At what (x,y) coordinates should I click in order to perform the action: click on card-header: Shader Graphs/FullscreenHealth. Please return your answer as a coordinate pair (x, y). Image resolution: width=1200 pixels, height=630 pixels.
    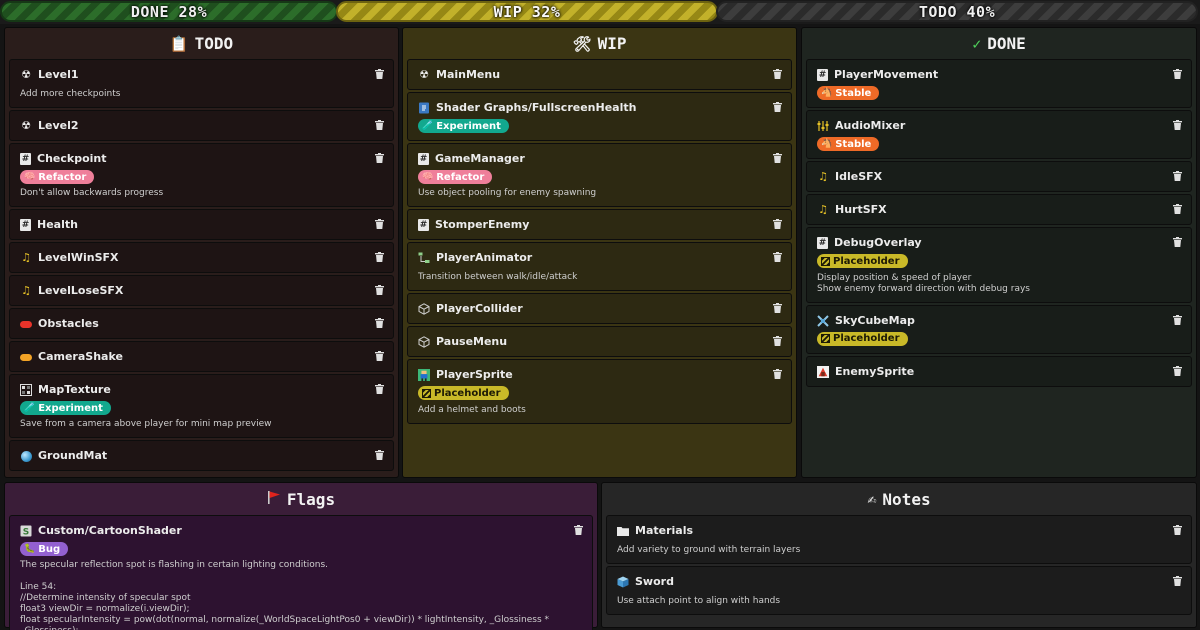
    Looking at the image, I should click on (599, 108).